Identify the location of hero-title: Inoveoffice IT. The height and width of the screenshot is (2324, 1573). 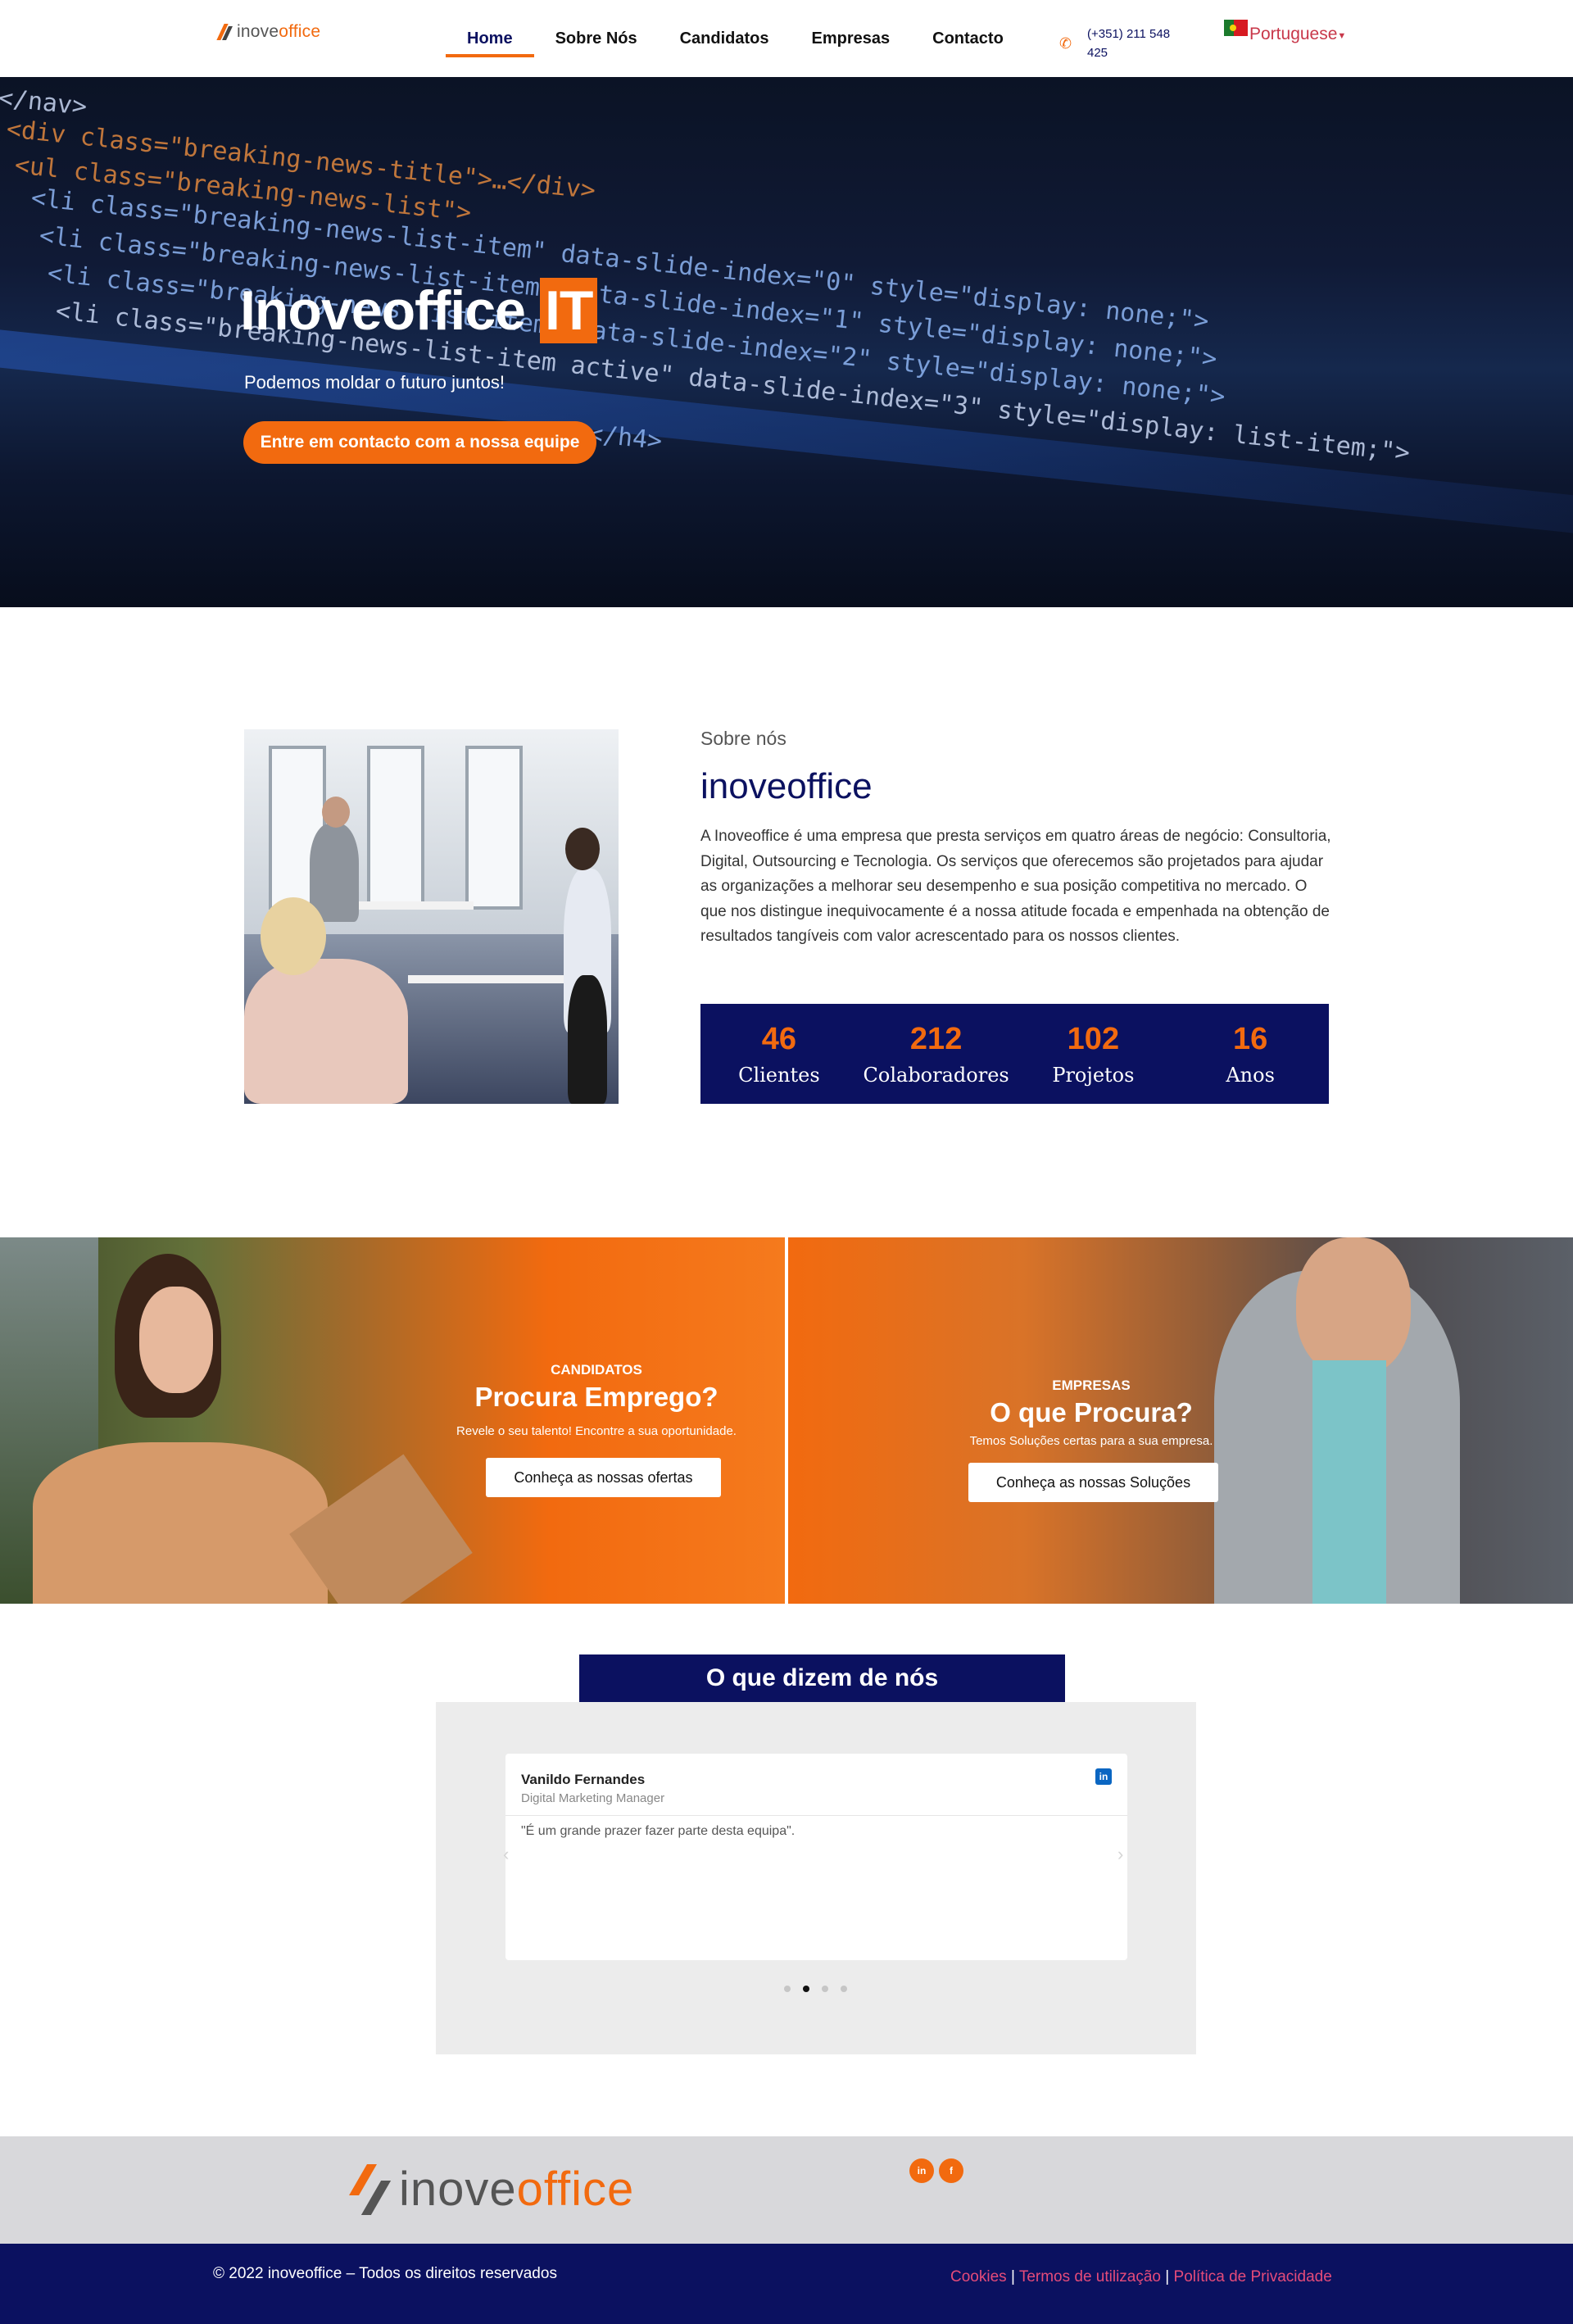
(419, 310).